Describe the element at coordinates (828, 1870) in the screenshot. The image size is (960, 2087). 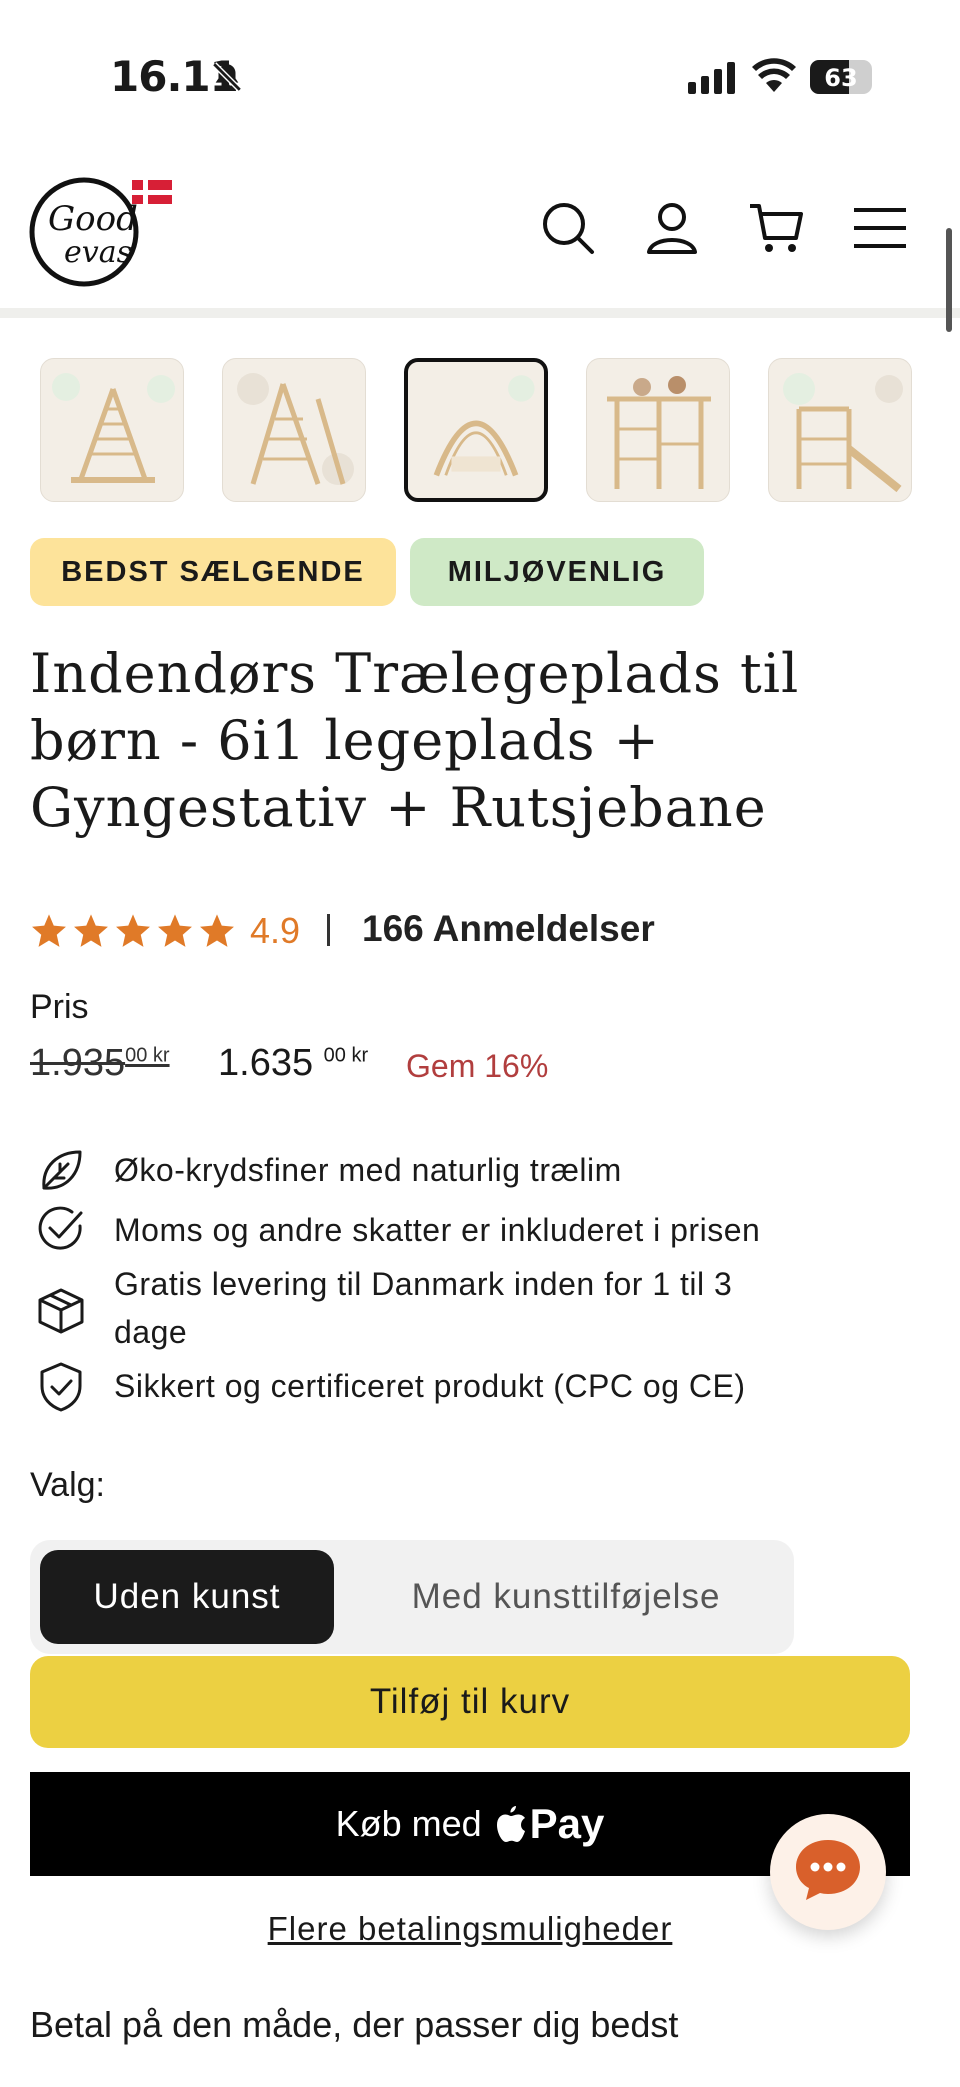
I see `chat-bubble-icon` at that location.